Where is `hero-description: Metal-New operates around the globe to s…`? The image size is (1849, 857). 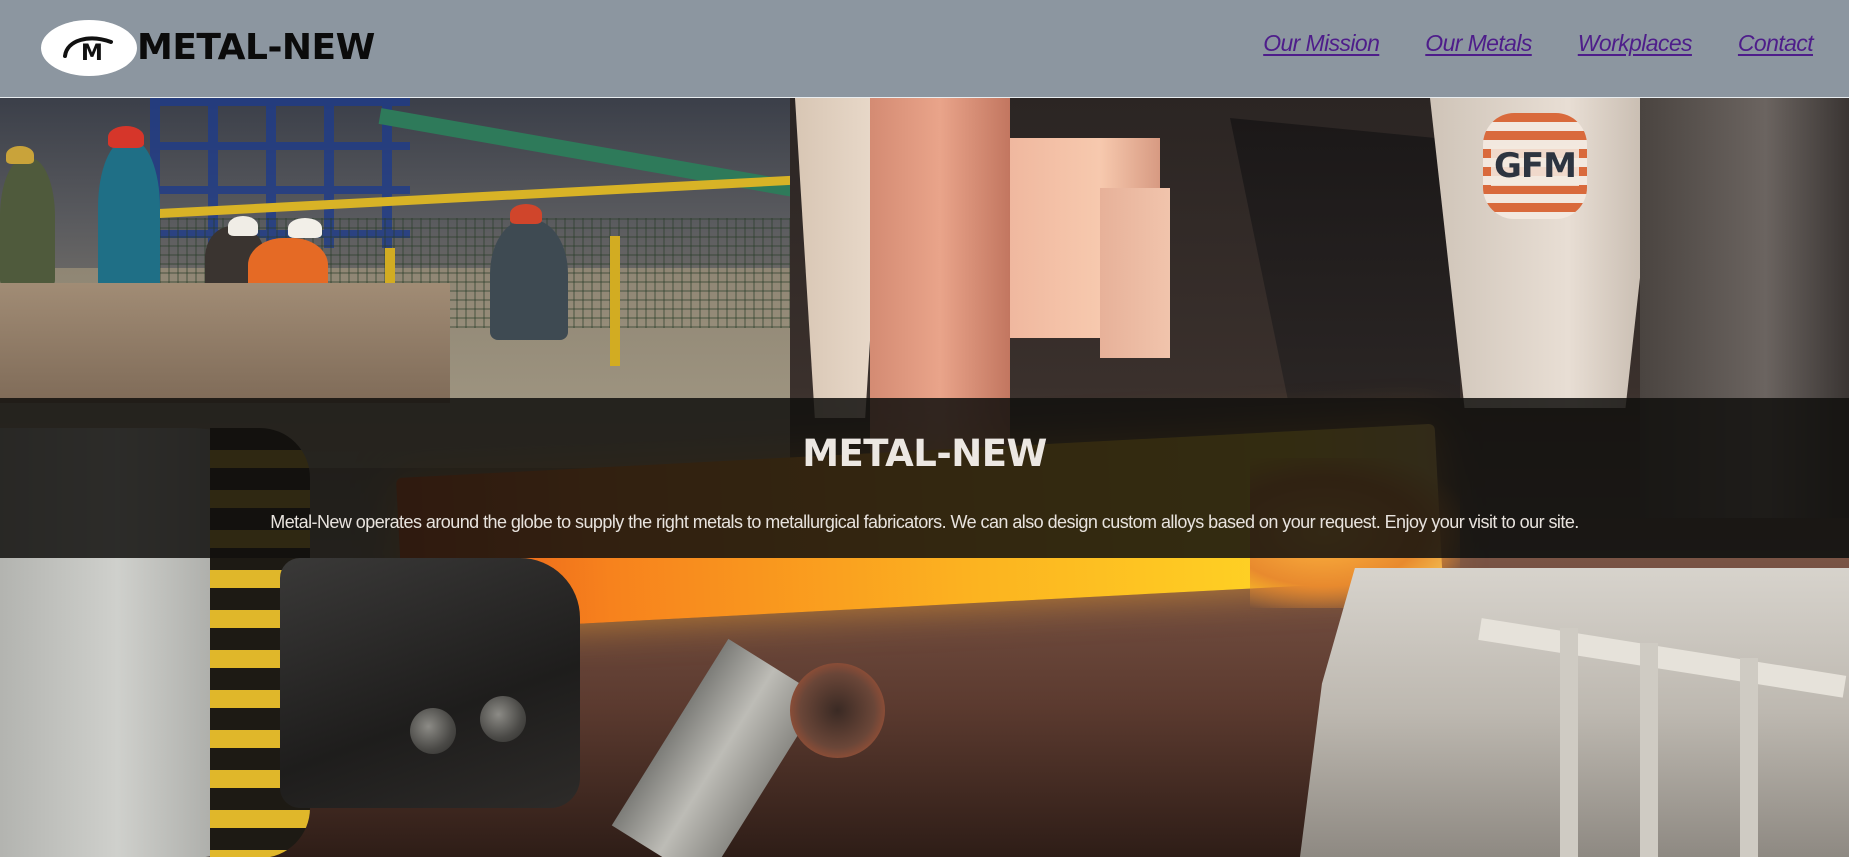
hero-description: Metal-New operates around the globe to s… is located at coordinates (924, 522).